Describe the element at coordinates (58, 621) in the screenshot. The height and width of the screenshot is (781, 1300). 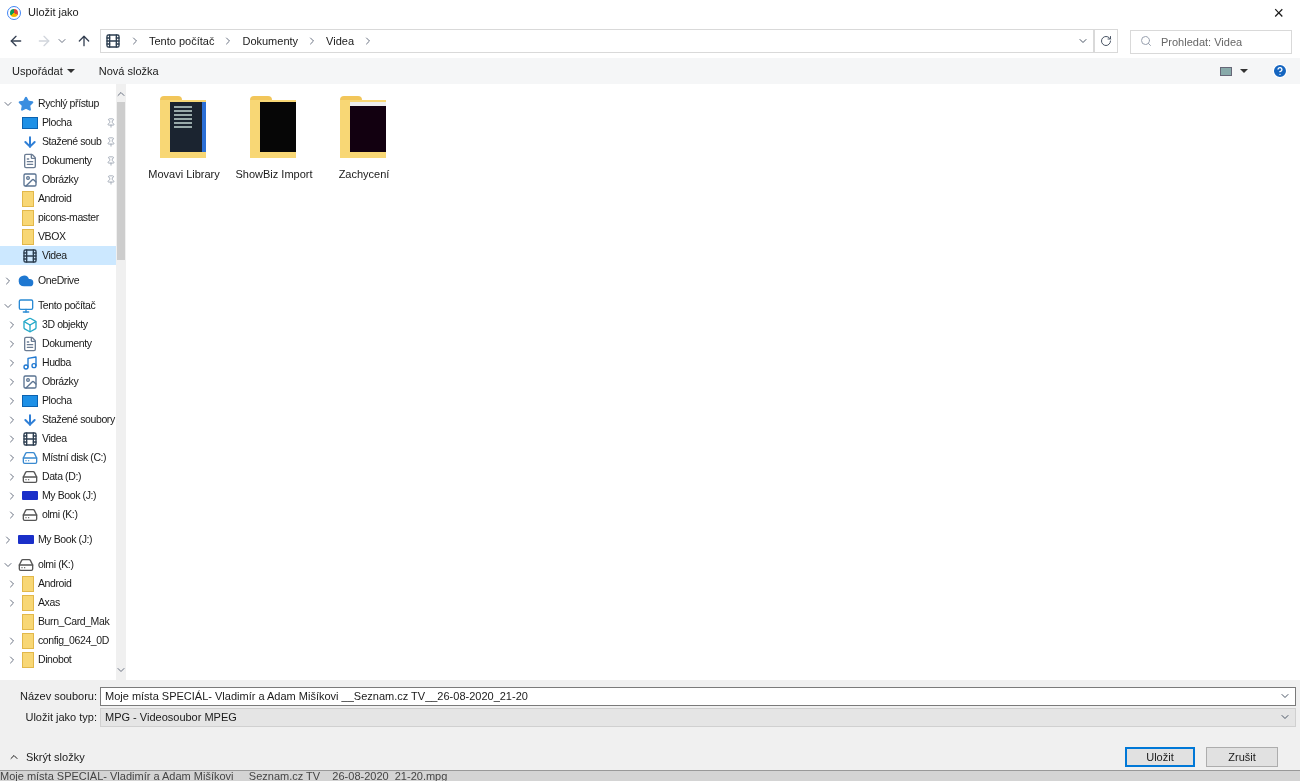
I see `nav-item: Burn_Card_Mak` at that location.